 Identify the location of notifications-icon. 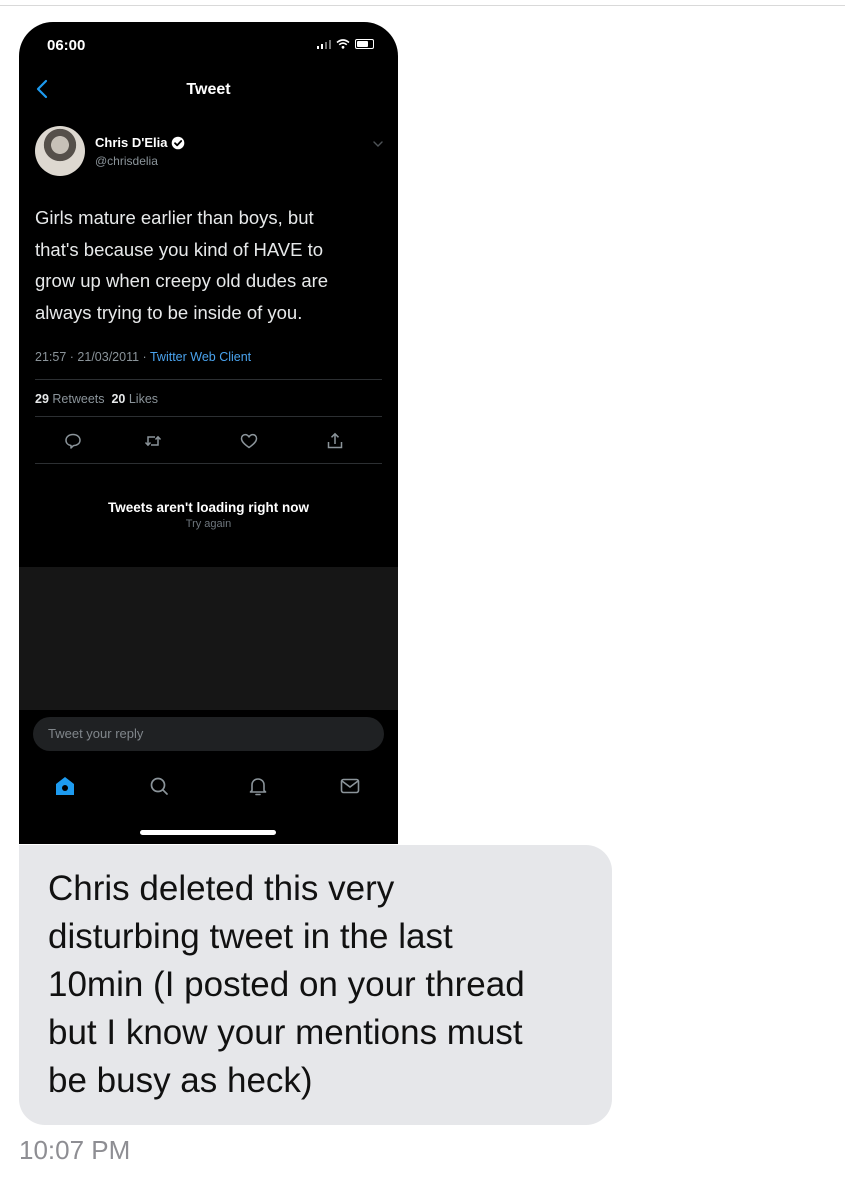
(258, 786).